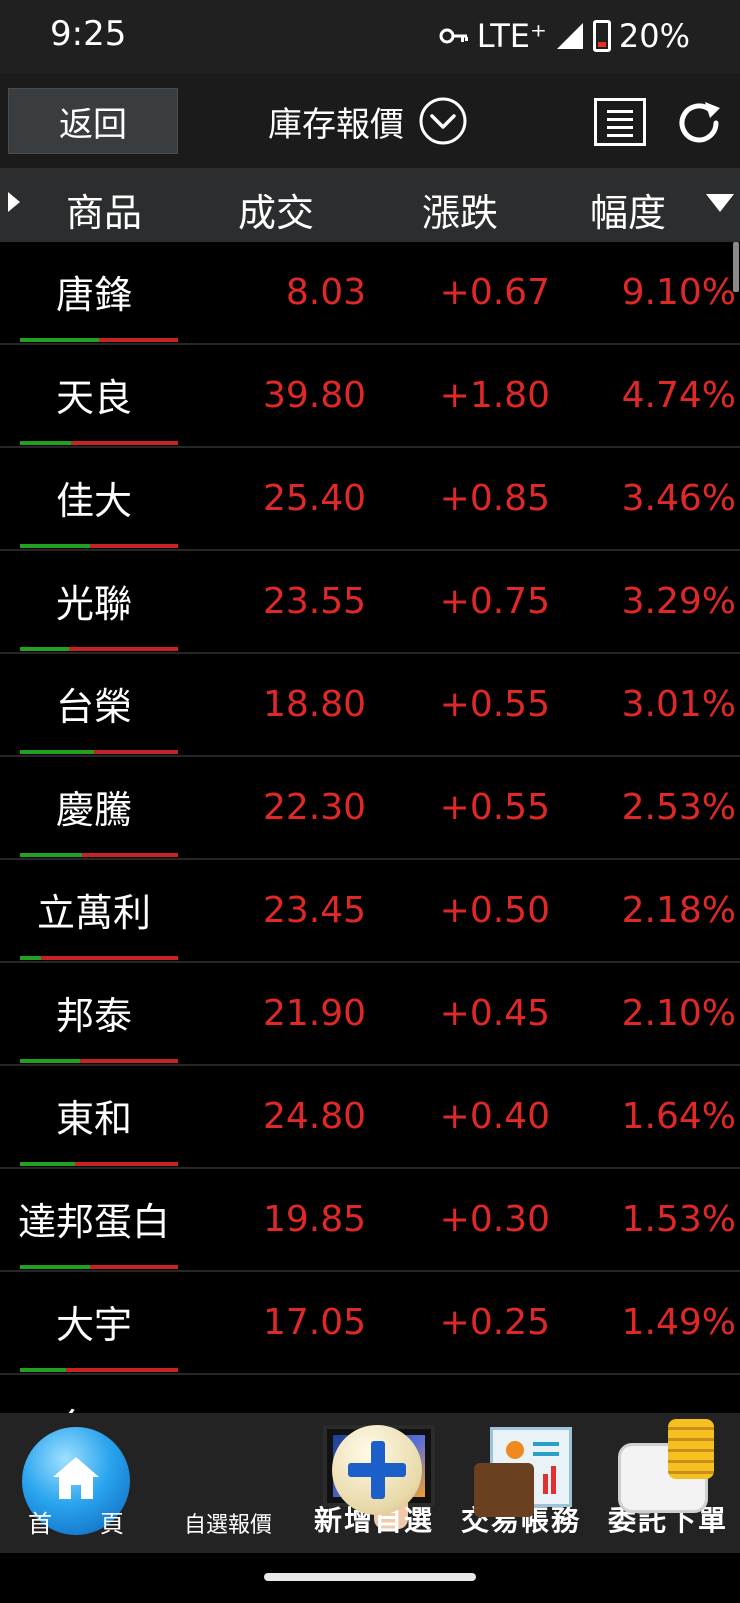 The image size is (740, 1603). What do you see at coordinates (370, 1323) in the screenshot?
I see `quote-row: 大宇 17.05 +0.25 1.49%` at bounding box center [370, 1323].